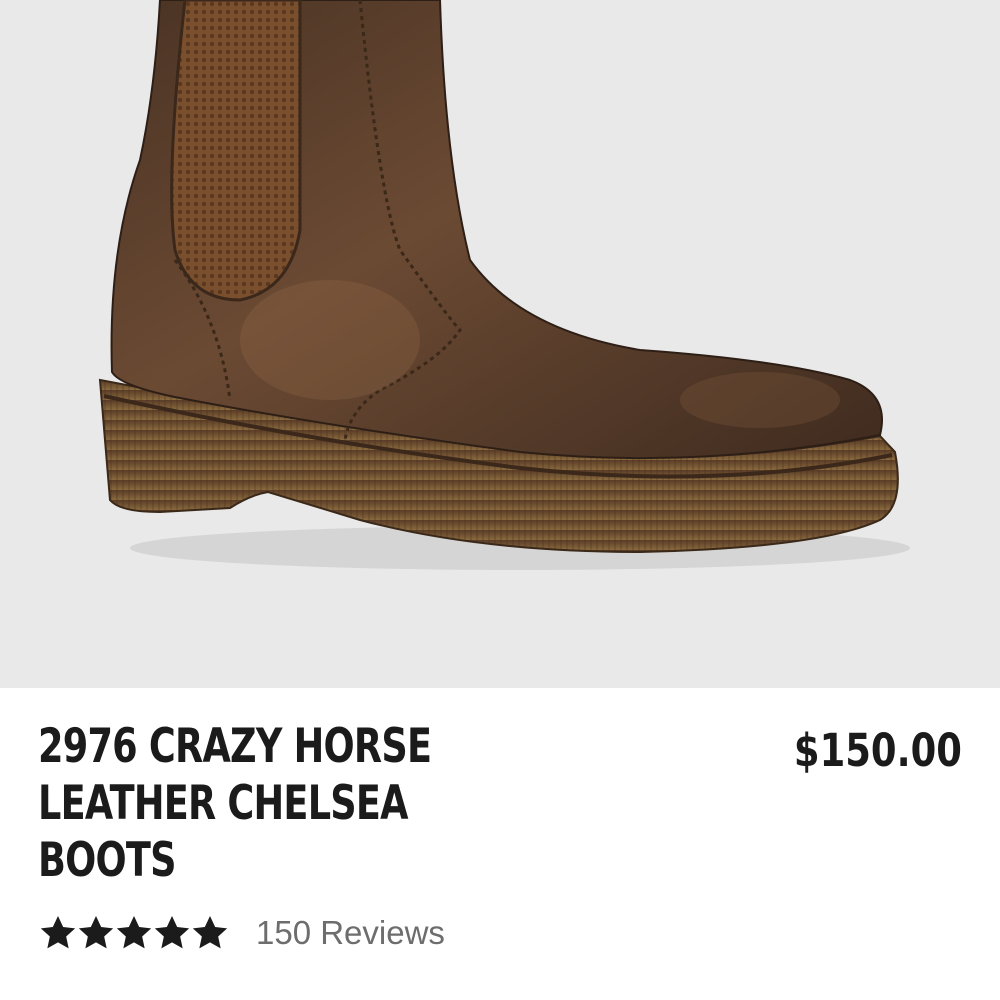 This screenshot has width=1000, height=1000. I want to click on product-title-line: BOOTS, so click(107, 860).